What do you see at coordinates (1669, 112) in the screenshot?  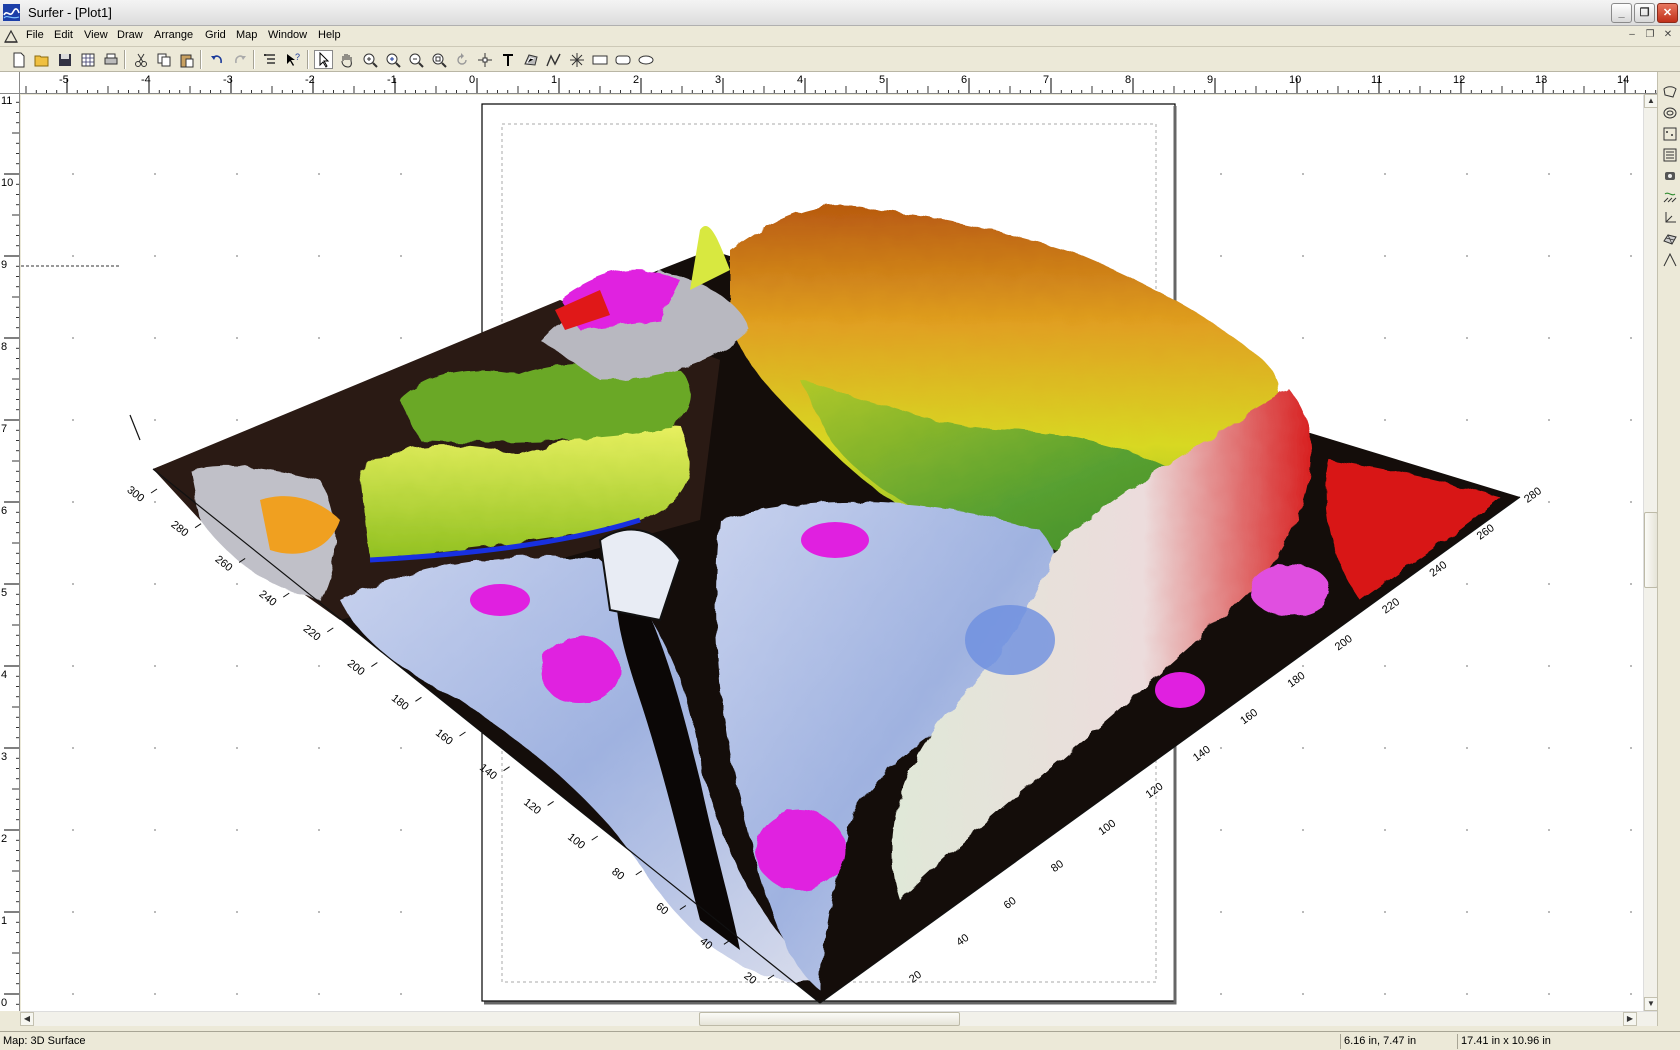 I see `new-base-map-button` at bounding box center [1669, 112].